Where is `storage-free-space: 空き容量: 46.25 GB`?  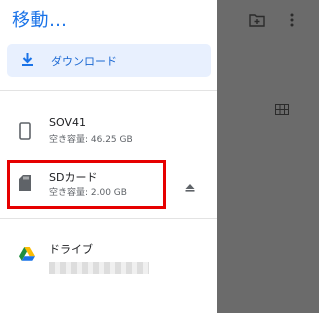
storage-free-space: 空き容量: 46.25 GB is located at coordinates (91, 140).